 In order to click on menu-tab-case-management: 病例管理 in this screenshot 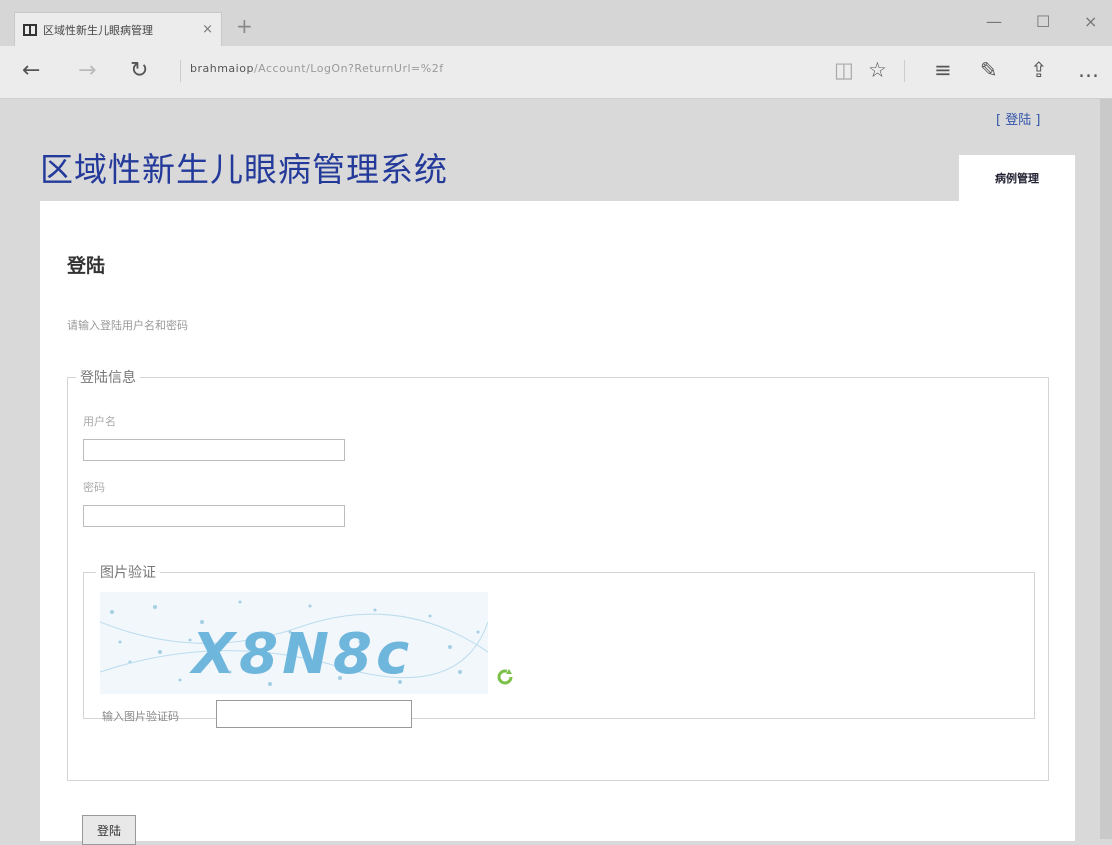, I will do `click(1017, 178)`.